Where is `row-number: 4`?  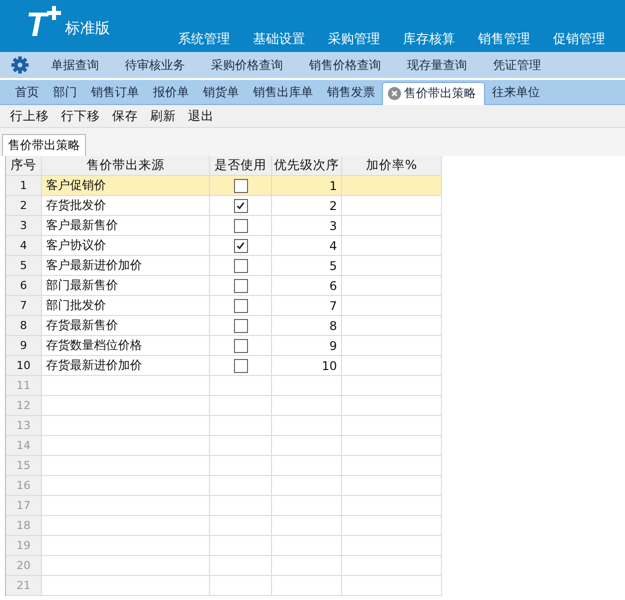
row-number: 4 is located at coordinates (24, 246).